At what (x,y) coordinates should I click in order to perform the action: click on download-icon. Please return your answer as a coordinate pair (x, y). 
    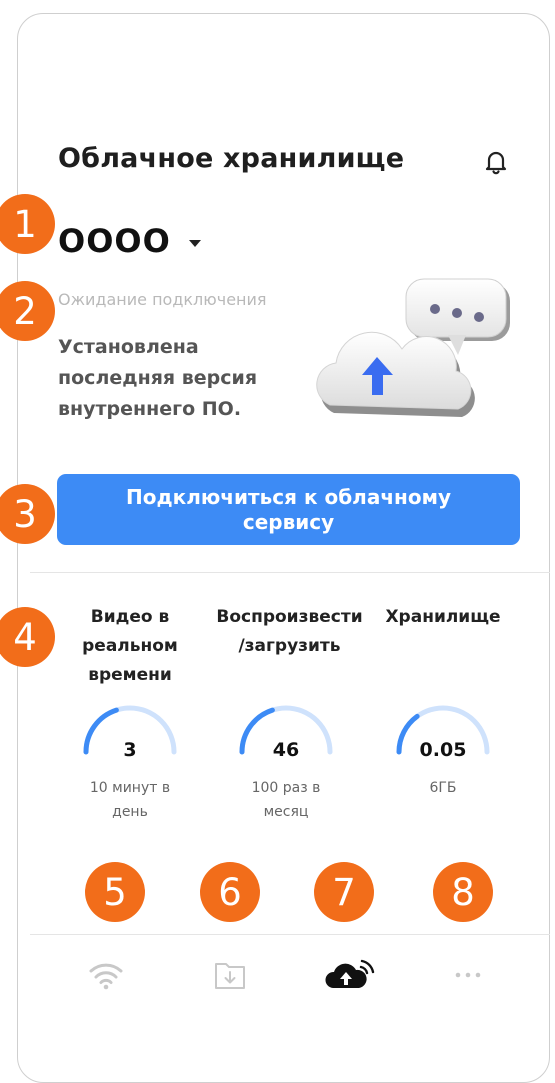
    Looking at the image, I should click on (230, 975).